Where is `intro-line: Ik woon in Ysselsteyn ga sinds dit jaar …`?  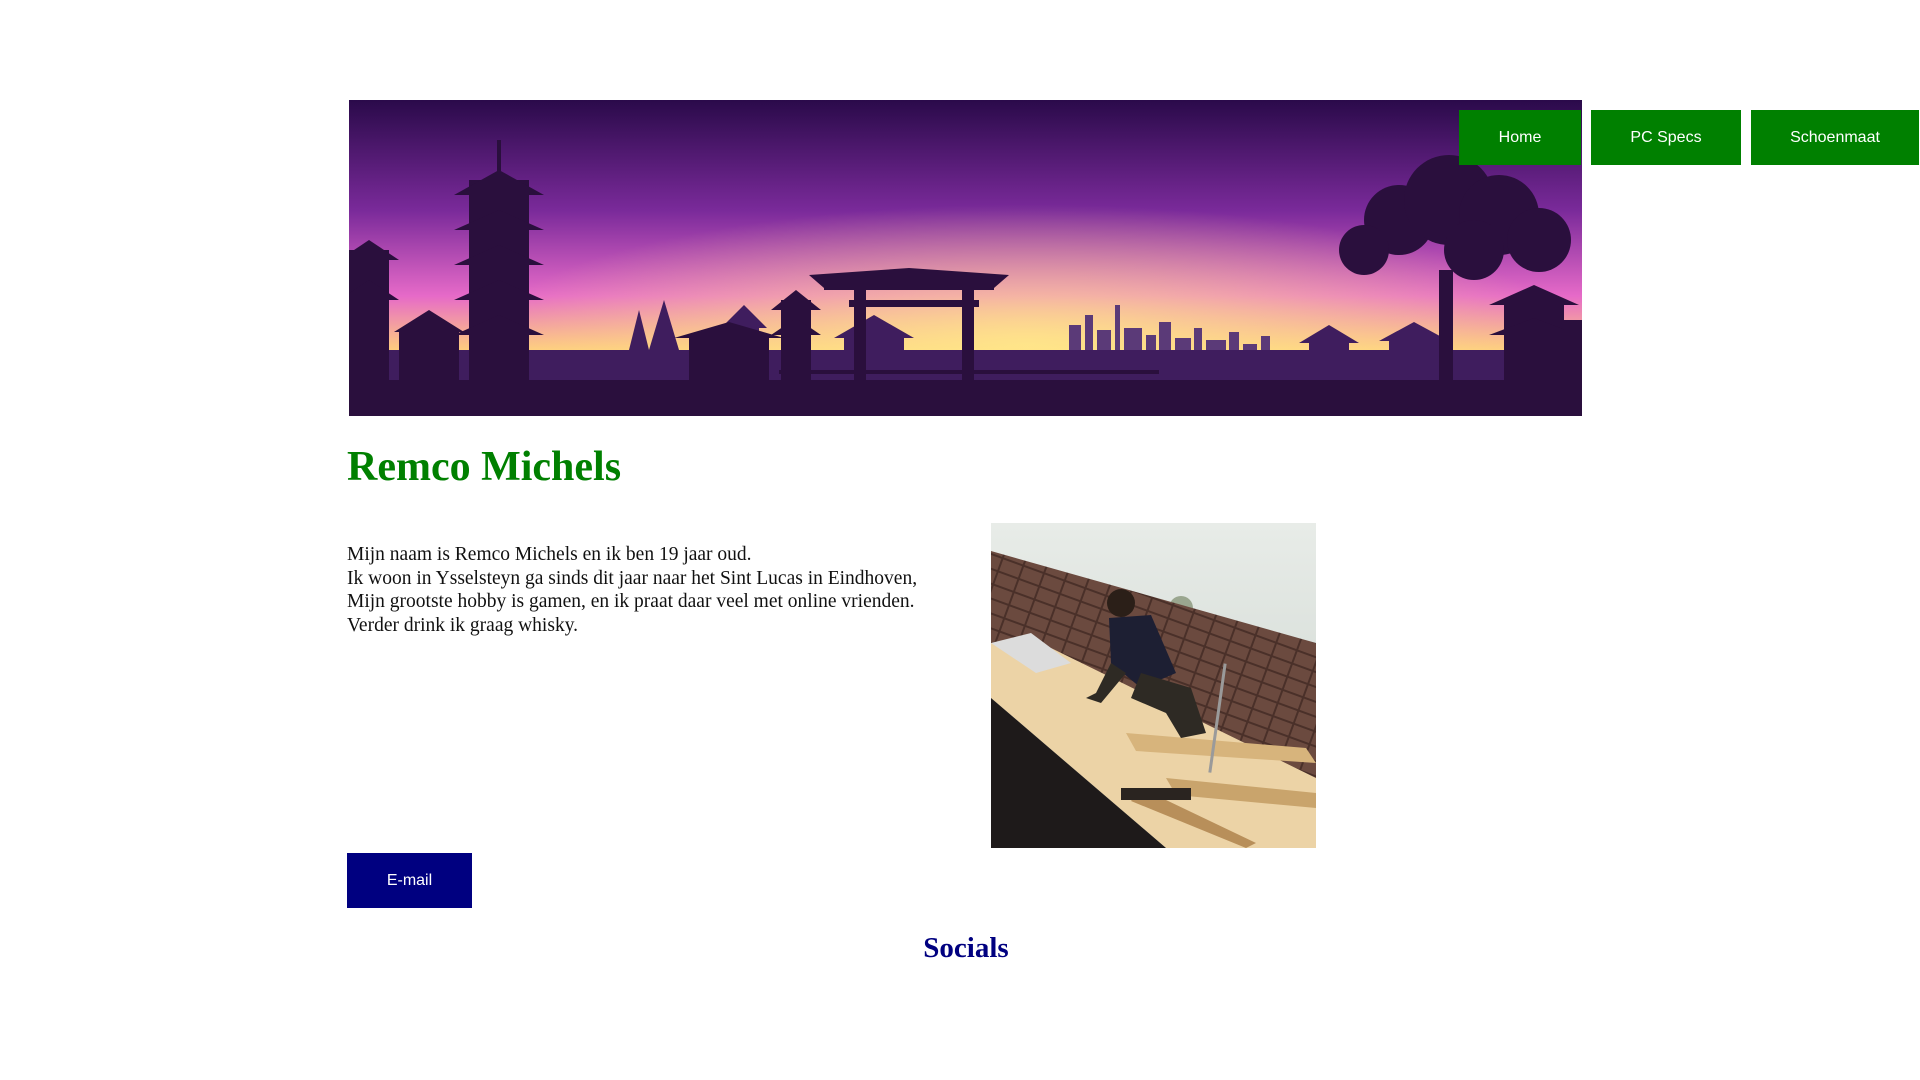 intro-line: Ik woon in Ysselsteyn ga sinds dit jaar … is located at coordinates (632, 578).